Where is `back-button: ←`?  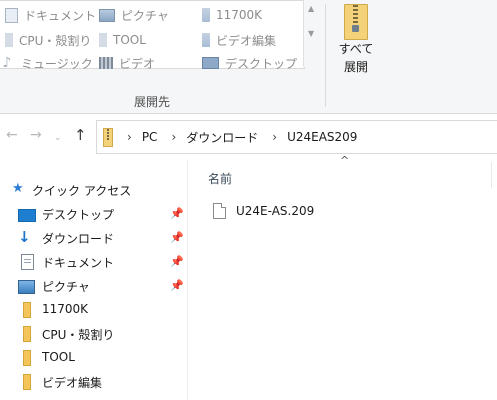
back-button: ← is located at coordinates (12, 135).